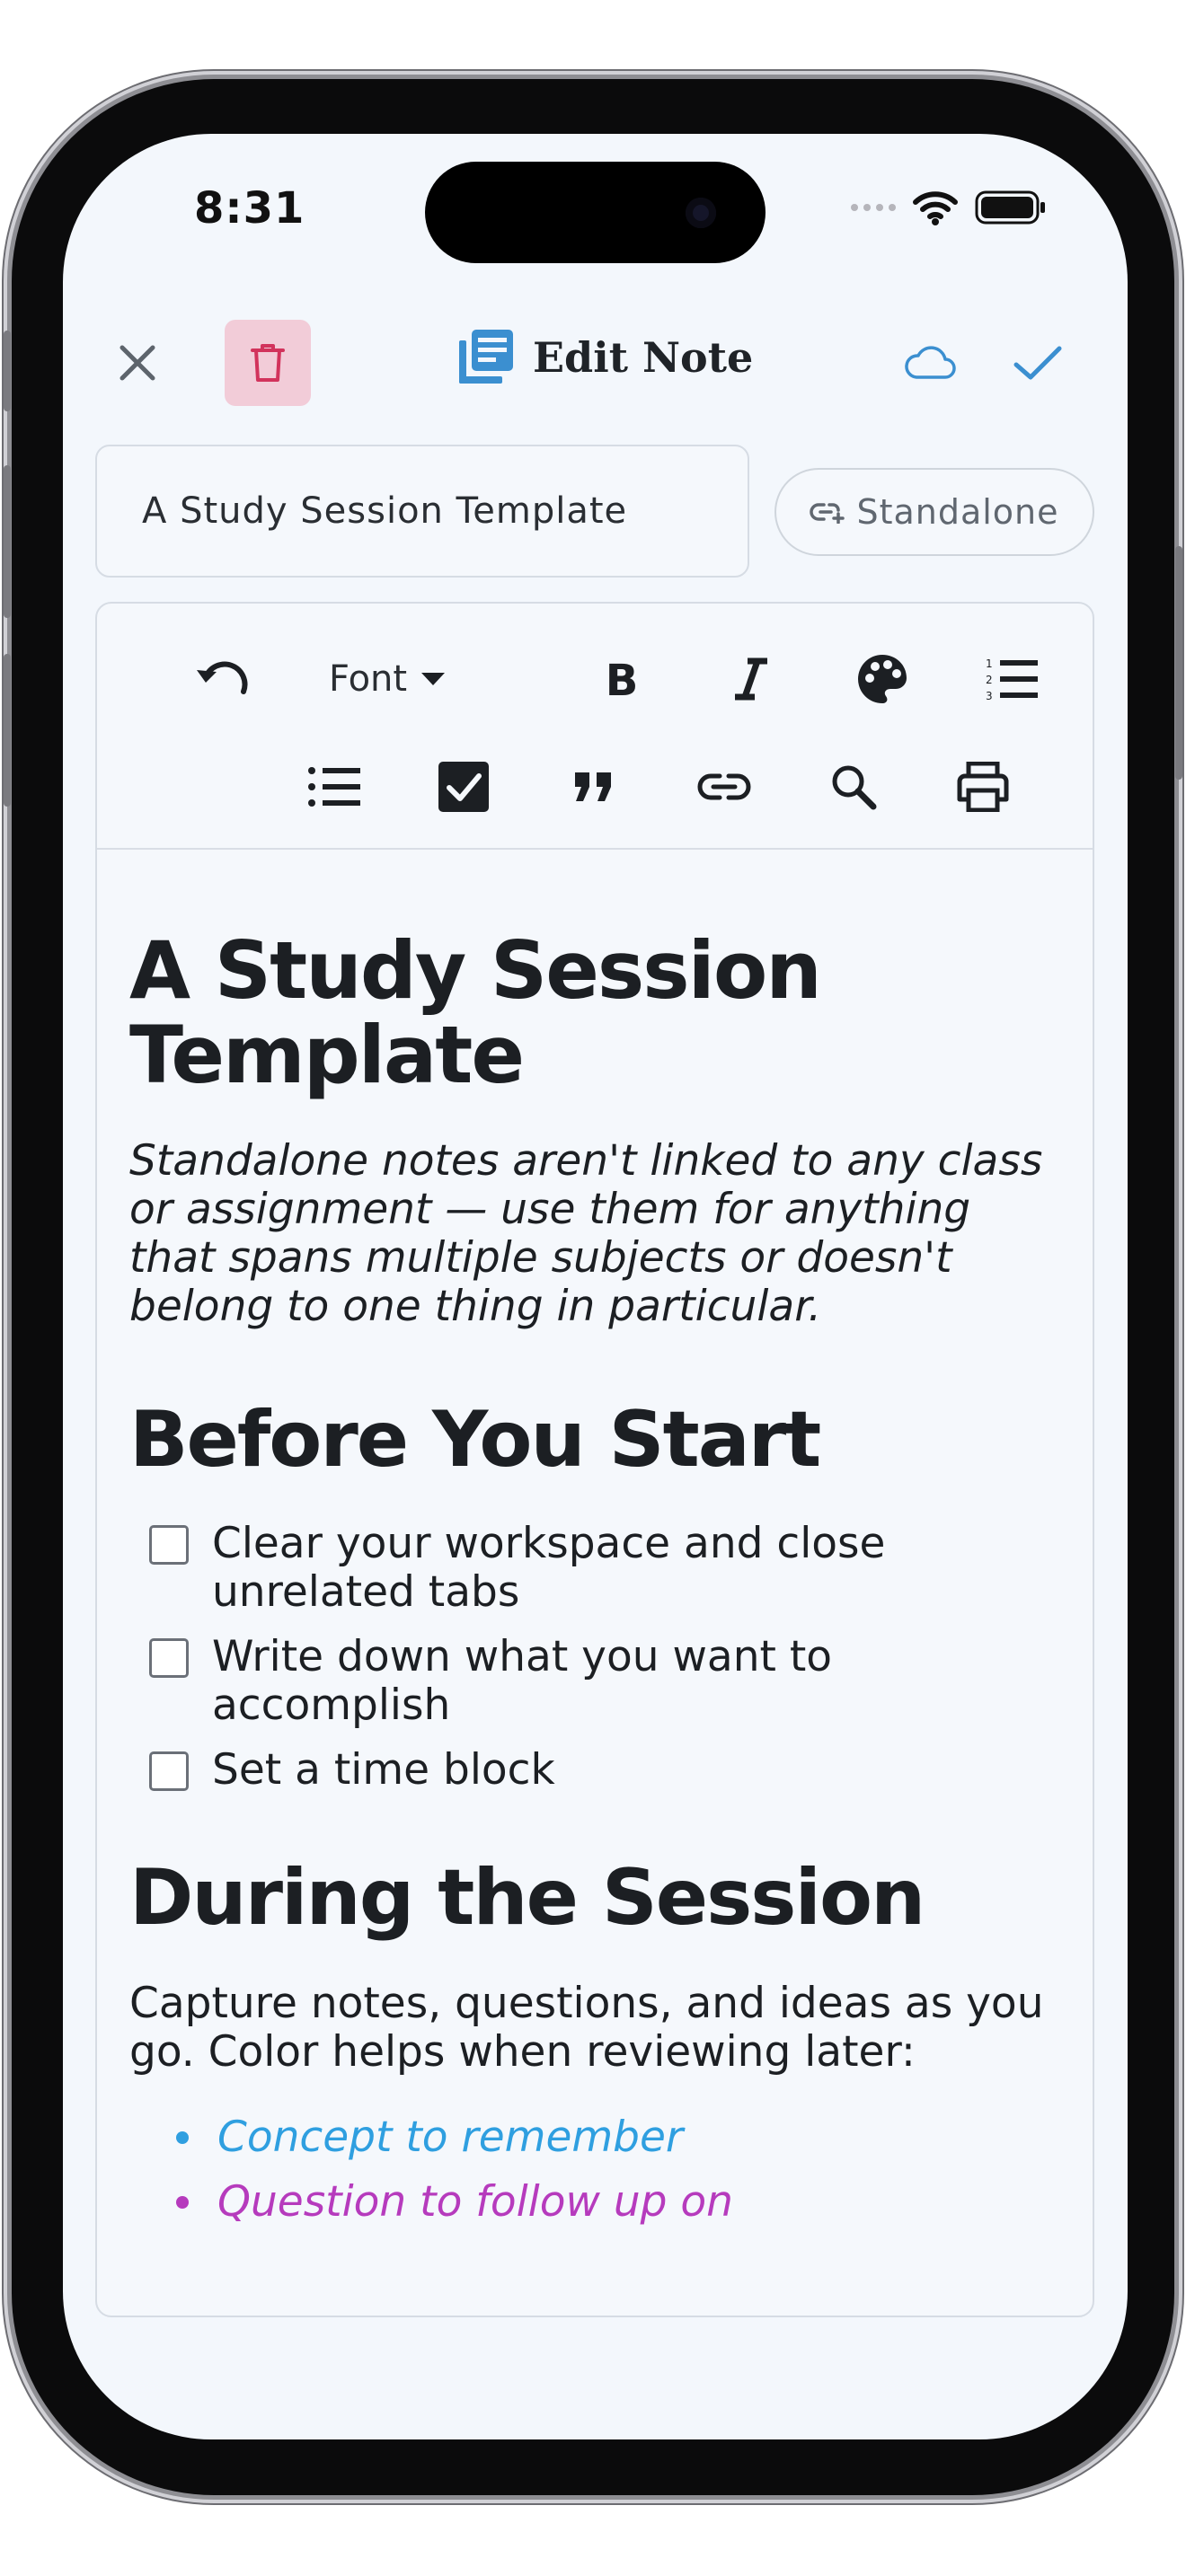  I want to click on dynamic-island, so click(595, 212).